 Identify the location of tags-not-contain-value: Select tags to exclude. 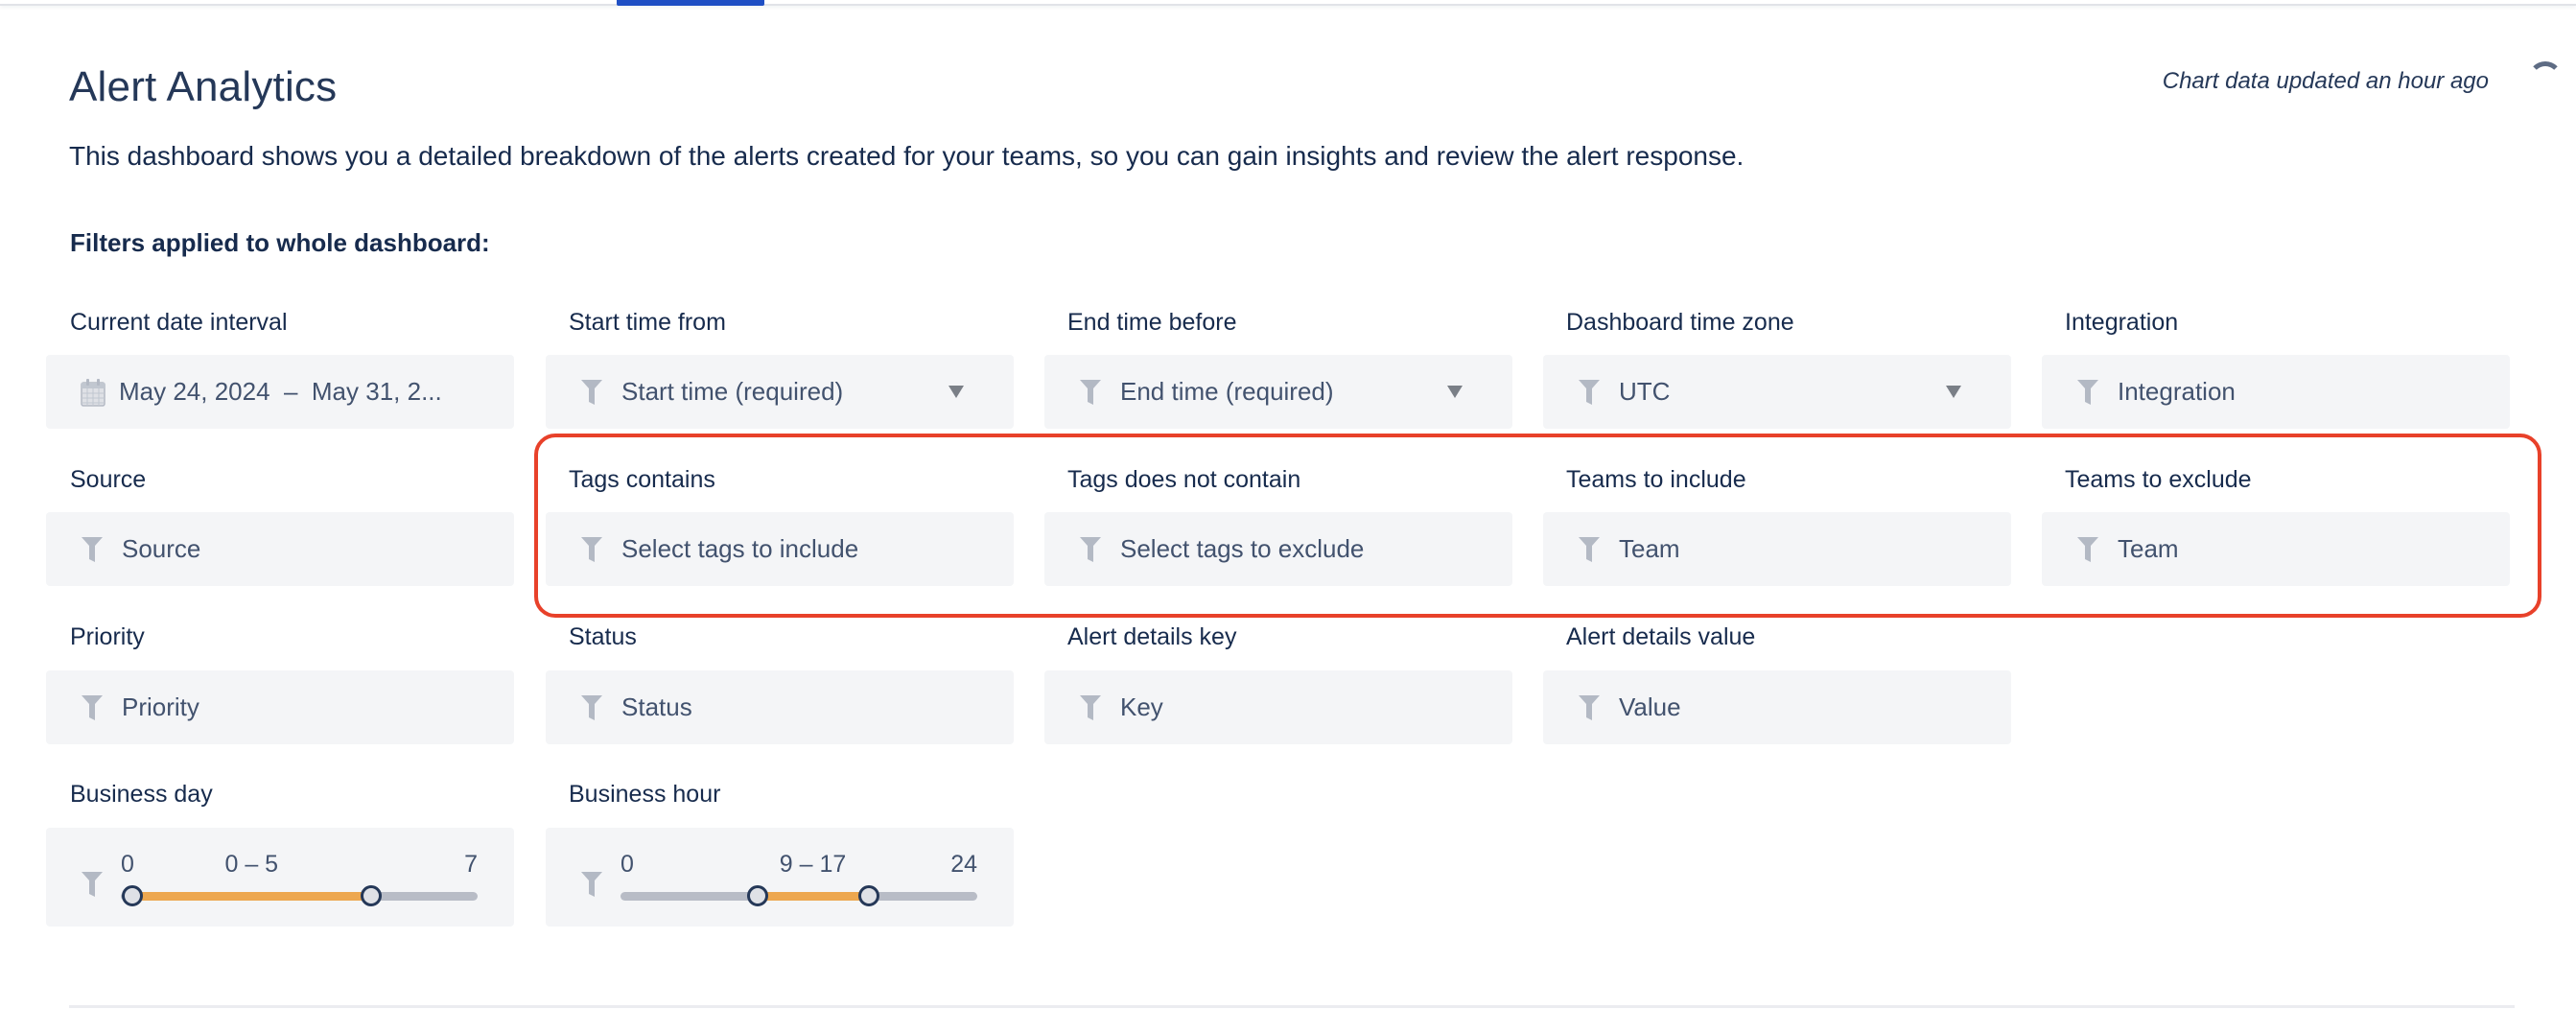
(1242, 548).